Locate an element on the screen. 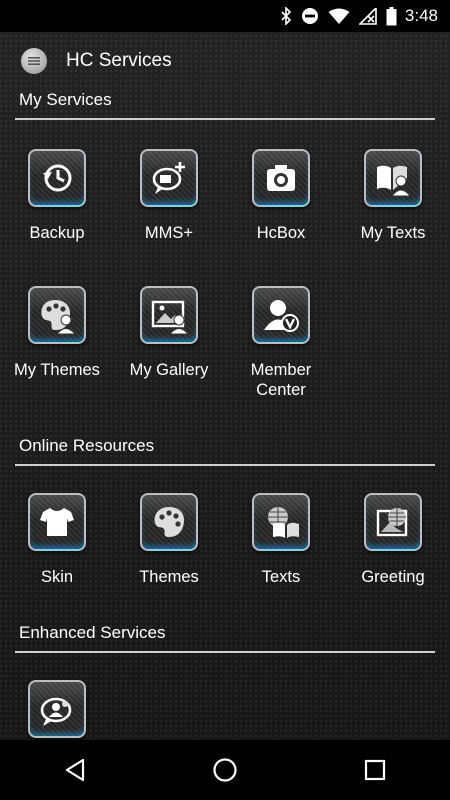 The height and width of the screenshot is (800, 450). section-header-my-services: My Services is located at coordinates (225, 104).